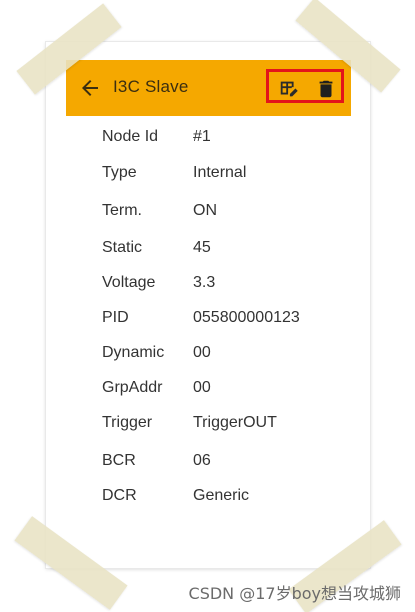 The image size is (415, 612). Describe the element at coordinates (129, 282) in the screenshot. I see `detail-label: Voltage` at that location.